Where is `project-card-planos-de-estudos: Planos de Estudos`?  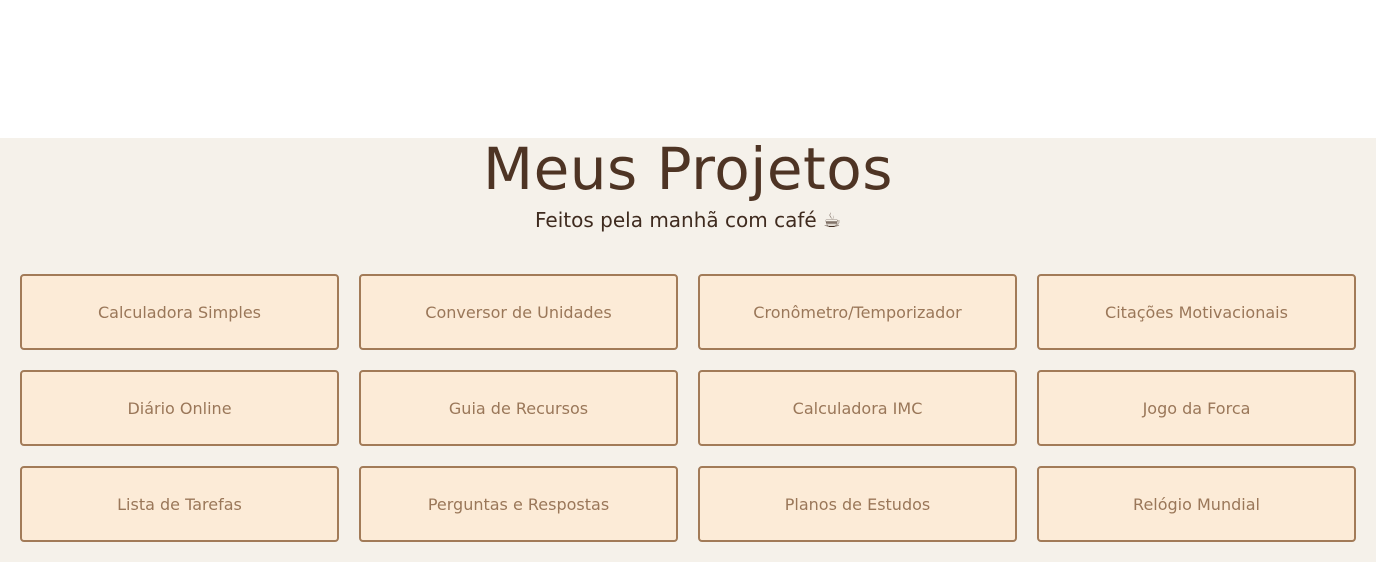
project-card-planos-de-estudos: Planos de Estudos is located at coordinates (857, 504).